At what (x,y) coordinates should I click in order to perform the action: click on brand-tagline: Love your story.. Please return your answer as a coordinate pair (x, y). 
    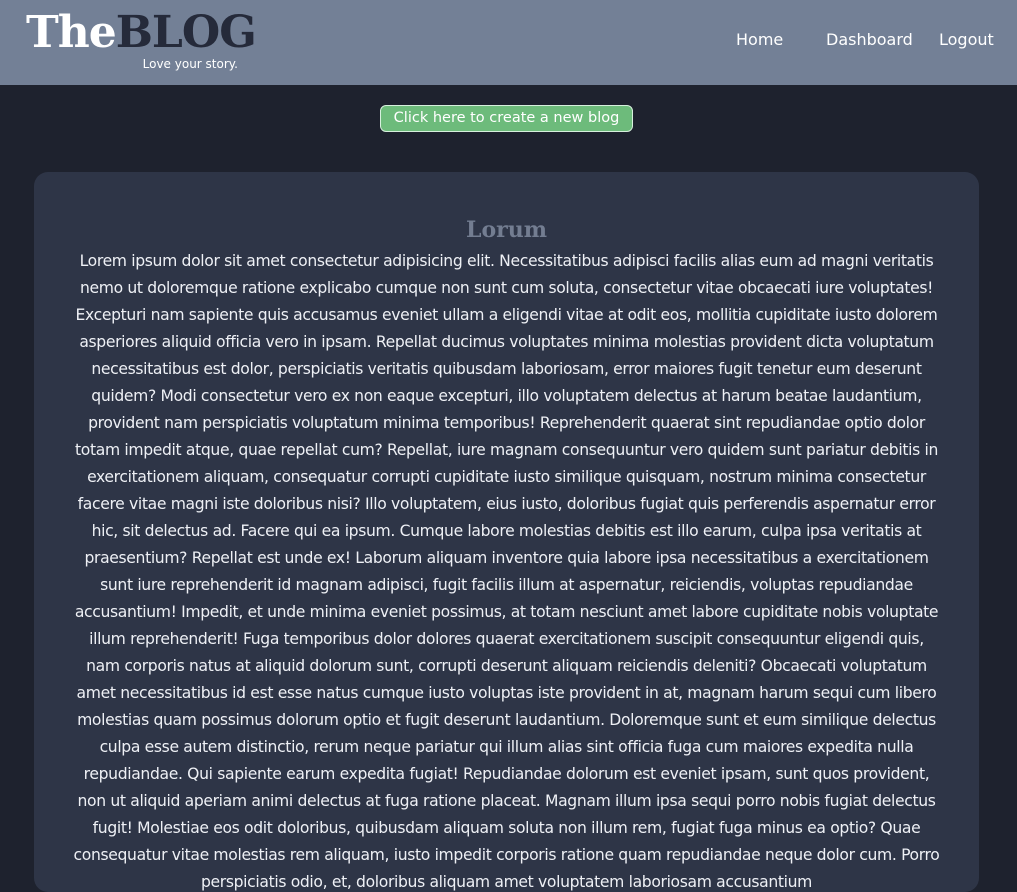
    Looking at the image, I should click on (190, 64).